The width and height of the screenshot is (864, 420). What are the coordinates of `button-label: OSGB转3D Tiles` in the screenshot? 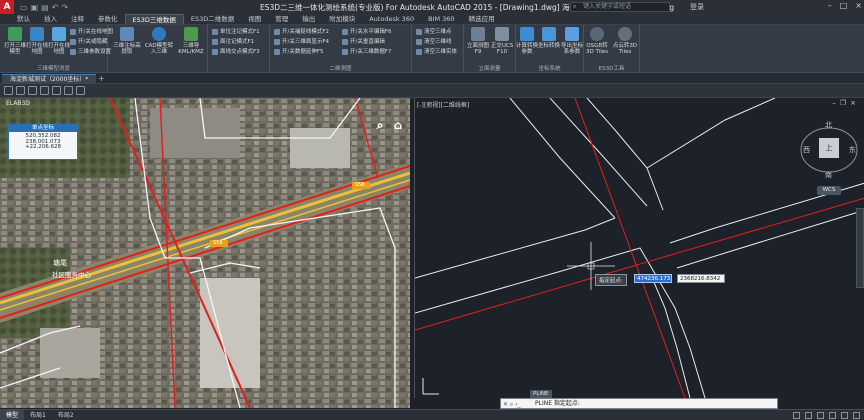 It's located at (597, 49).